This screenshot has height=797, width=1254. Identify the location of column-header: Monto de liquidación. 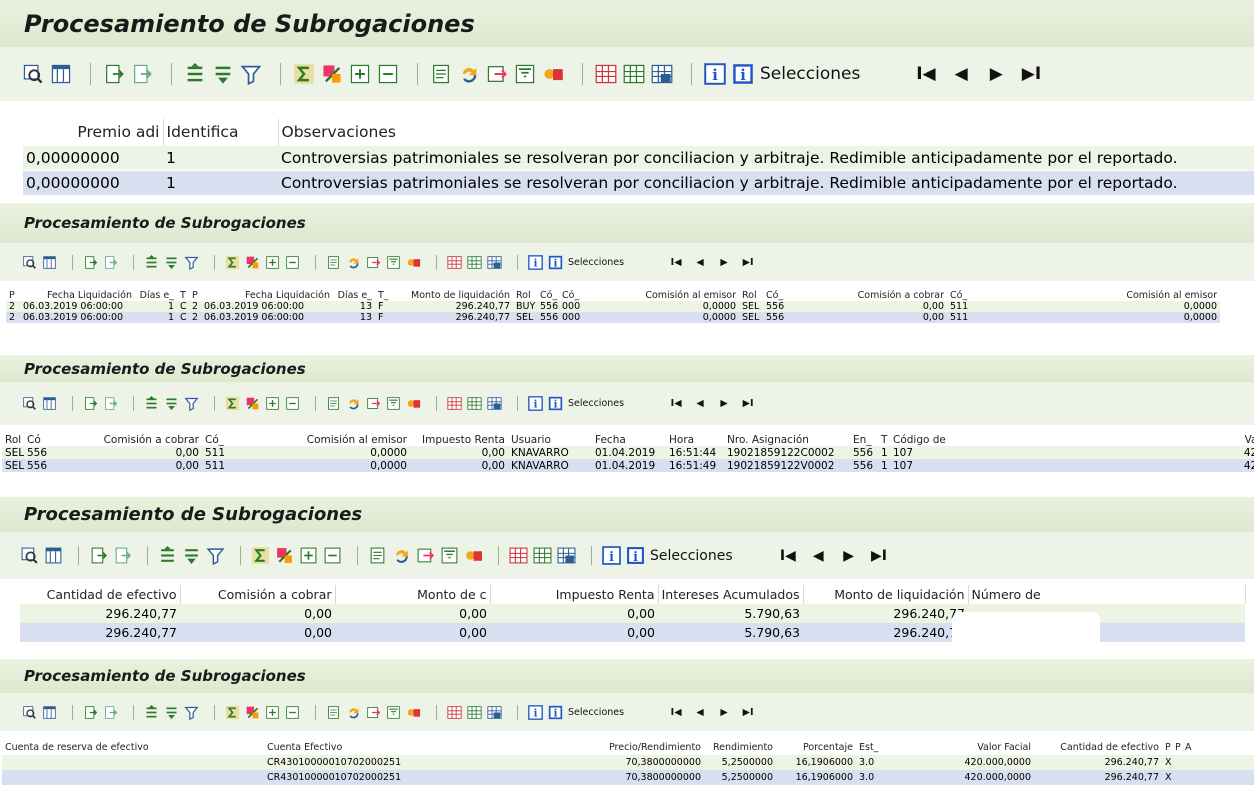
(886, 594).